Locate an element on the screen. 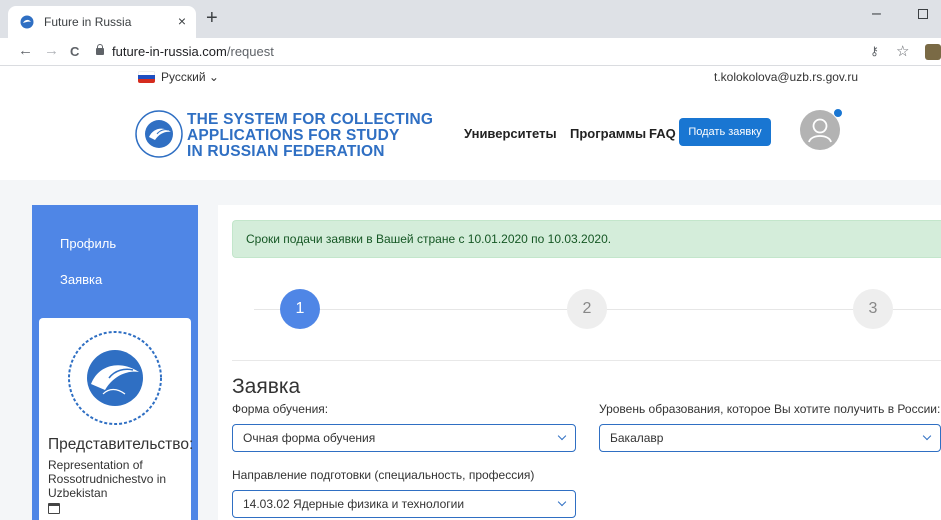  url-field: future-in-russia.com/request is located at coordinates (193, 51).